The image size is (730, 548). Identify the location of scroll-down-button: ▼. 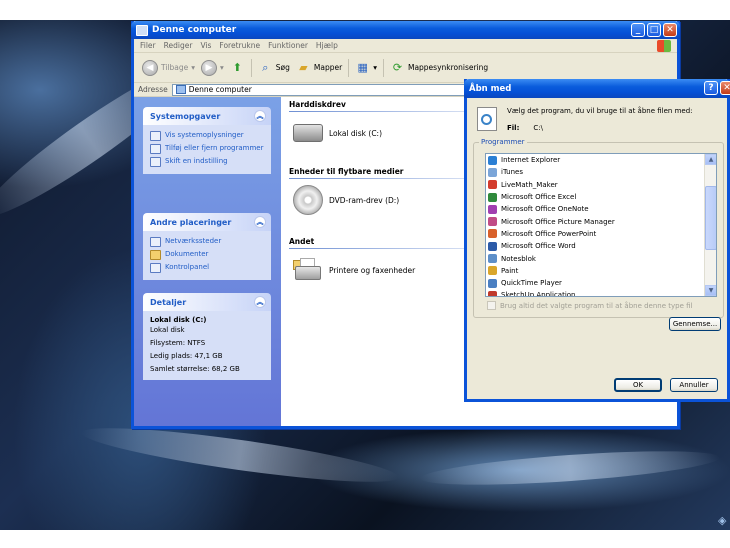
(710, 290).